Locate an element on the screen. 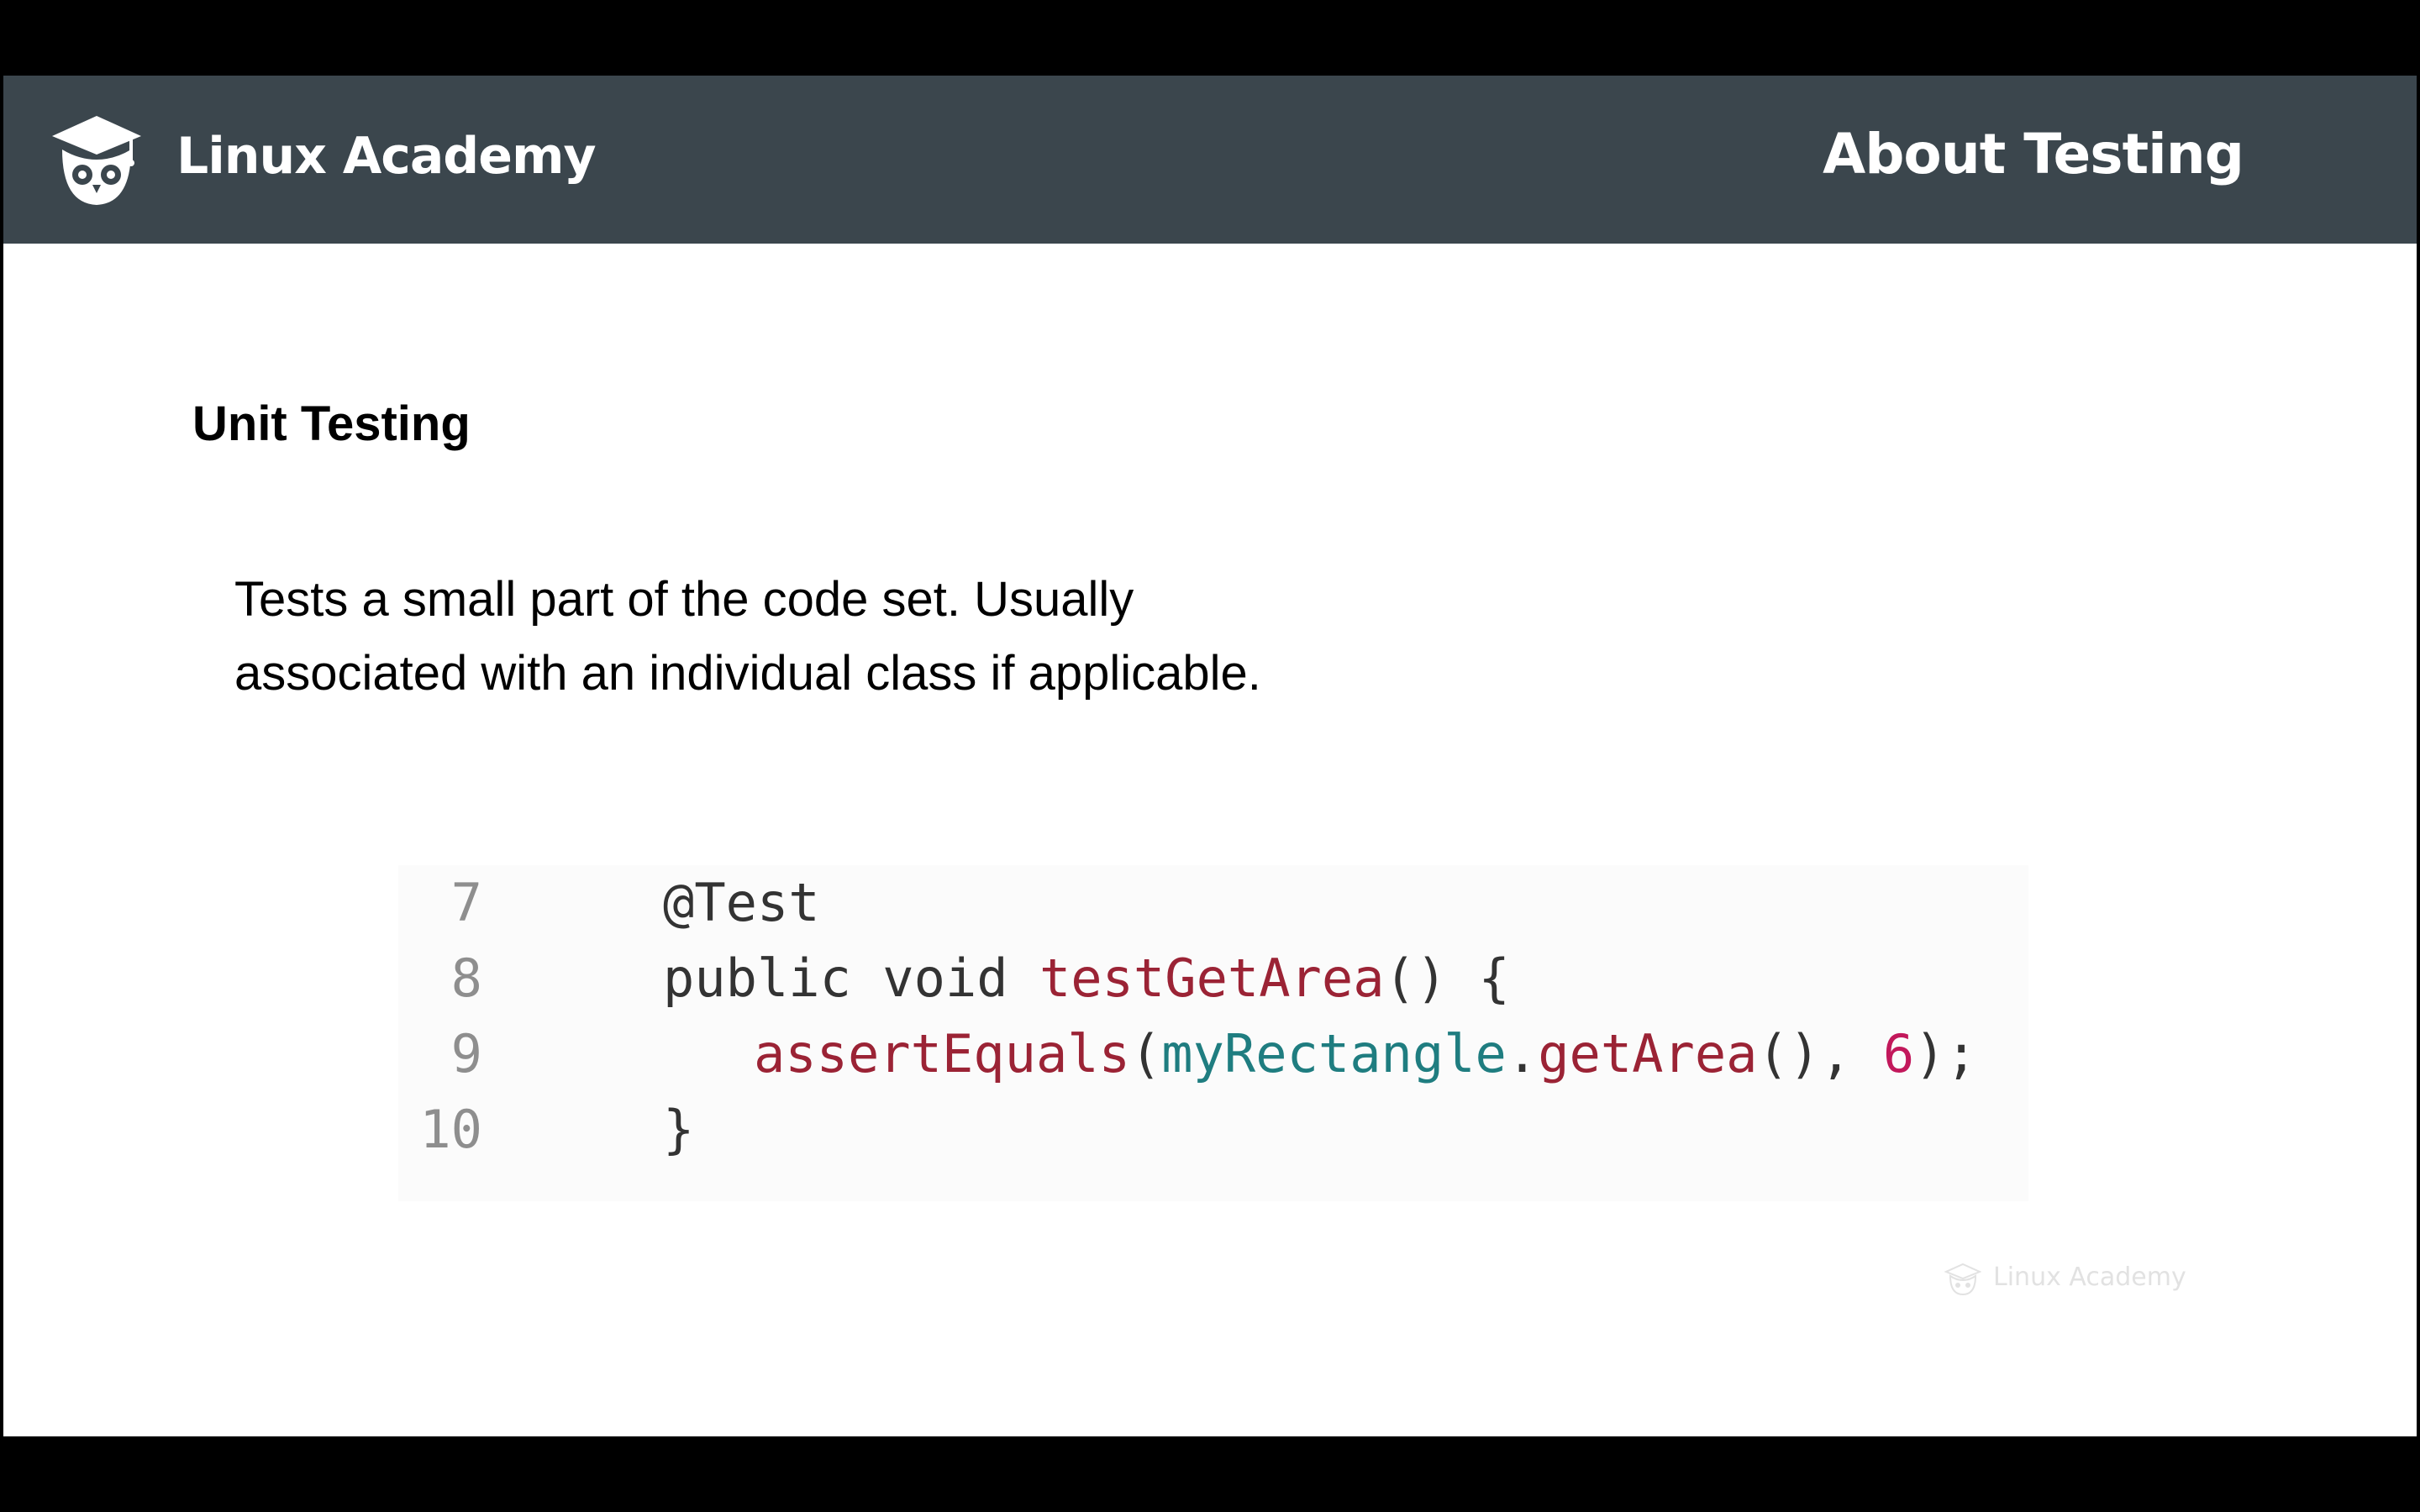 The width and height of the screenshot is (2420, 1512). method-token: testGetArea is located at coordinates (1212, 978).